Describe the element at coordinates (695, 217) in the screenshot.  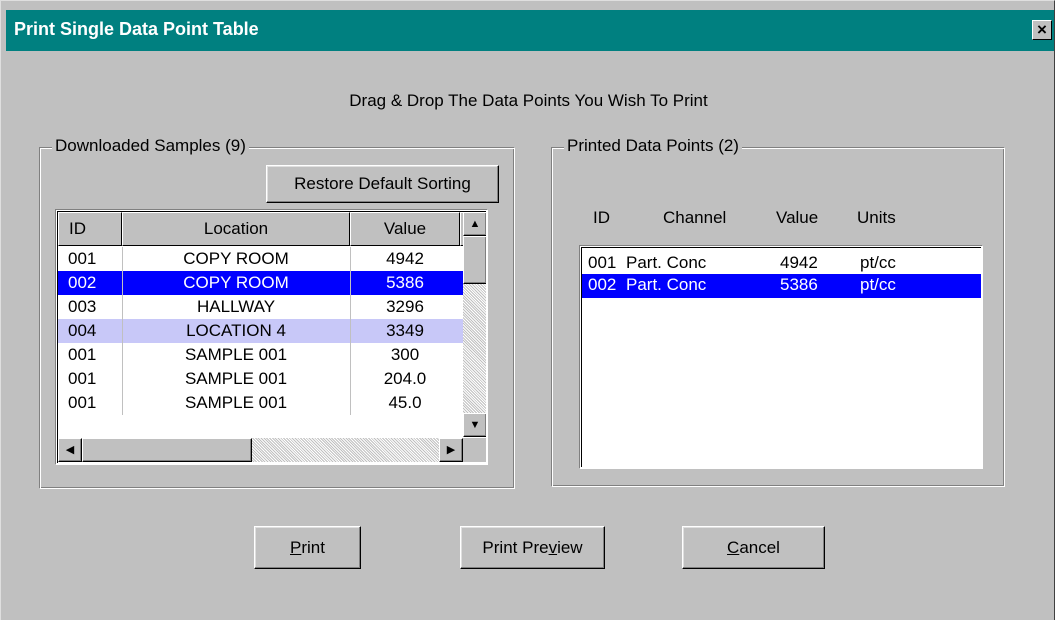
I see `printed-header-channel: Channel` at that location.